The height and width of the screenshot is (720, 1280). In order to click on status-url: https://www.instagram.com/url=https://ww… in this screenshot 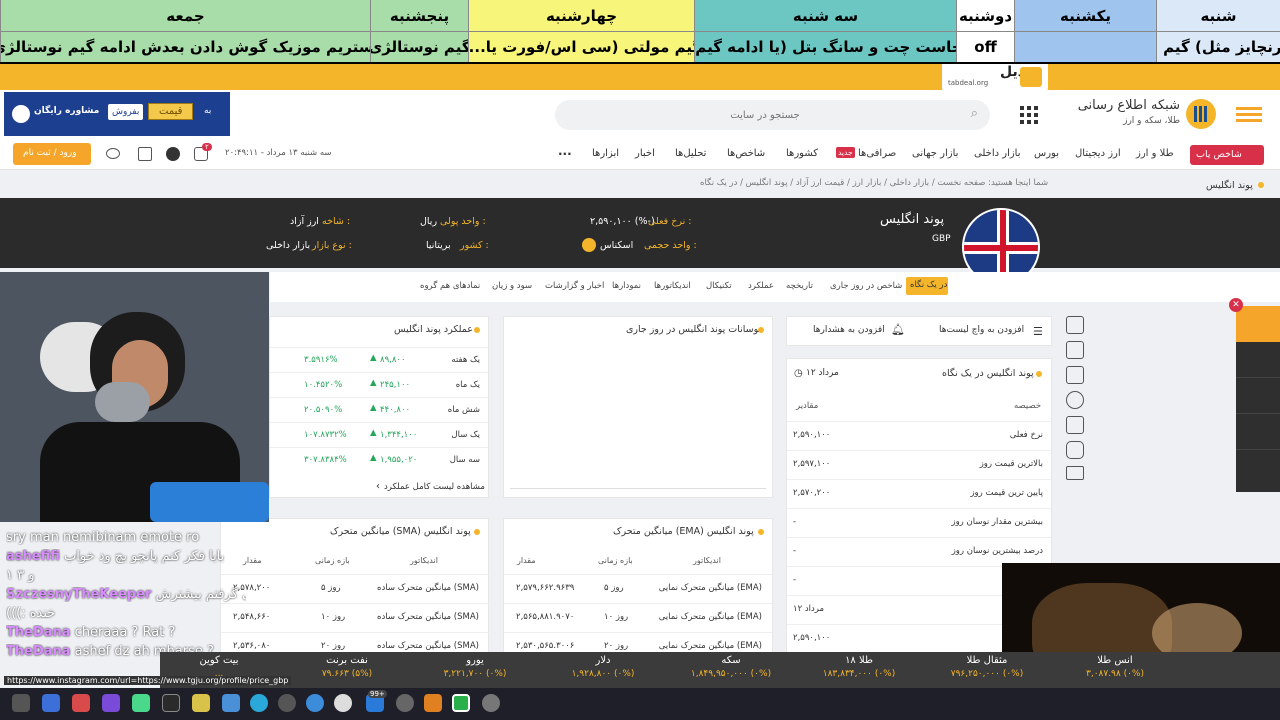, I will do `click(148, 680)`.